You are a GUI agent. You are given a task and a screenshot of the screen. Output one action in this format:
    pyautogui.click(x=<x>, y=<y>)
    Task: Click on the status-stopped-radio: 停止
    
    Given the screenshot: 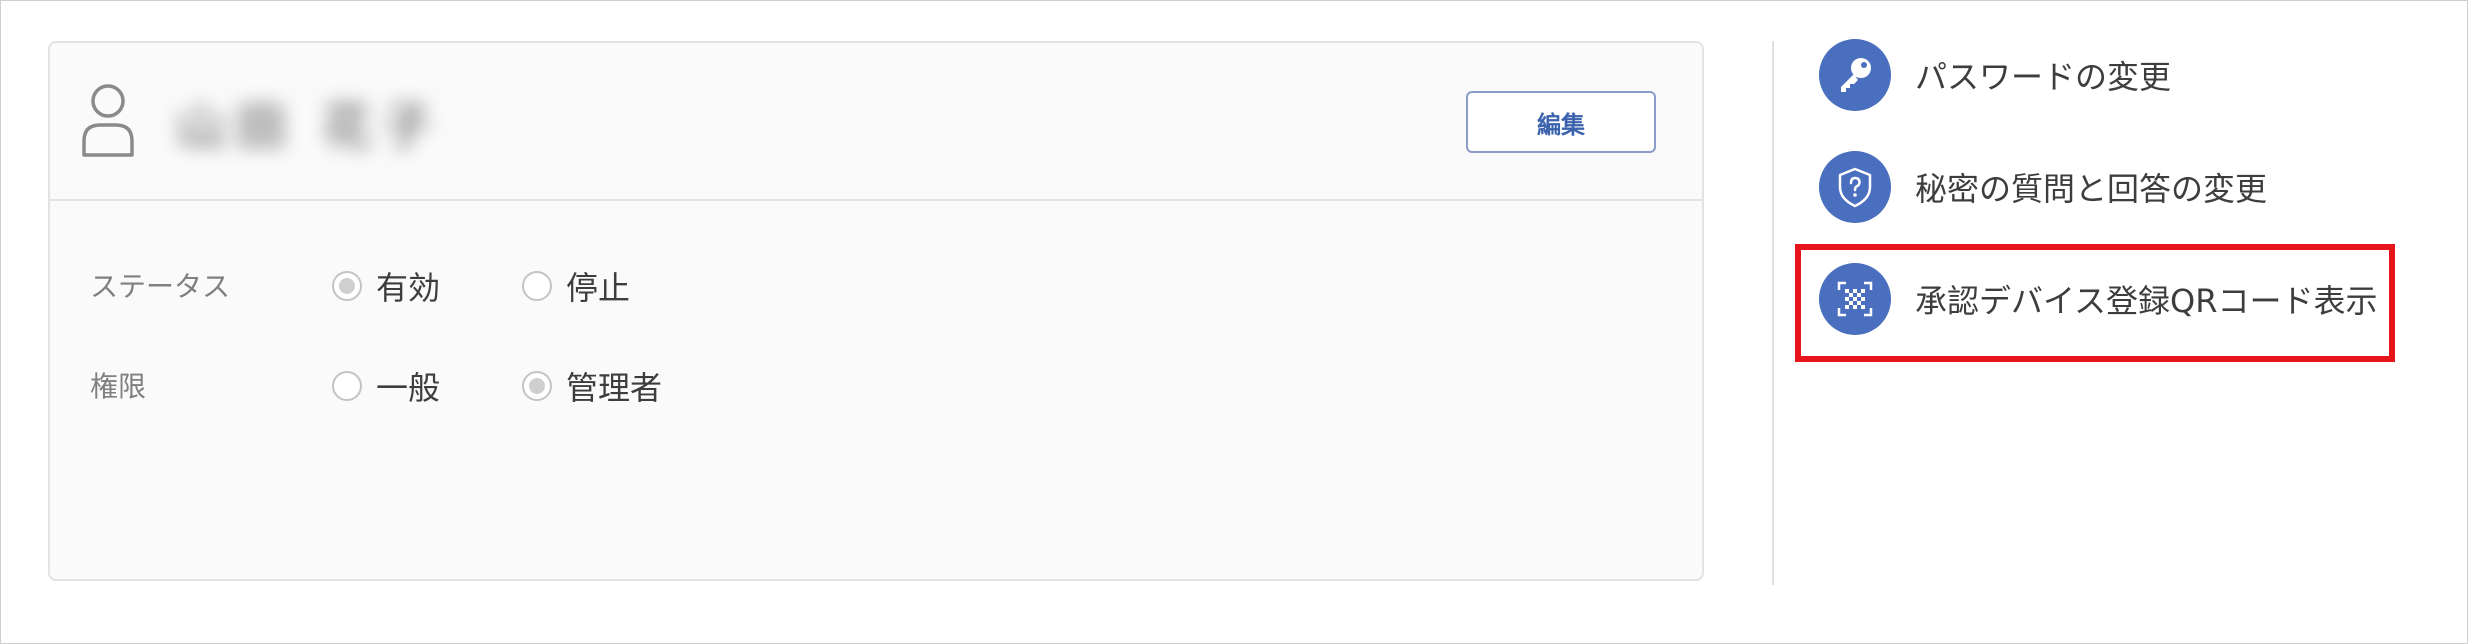 What is the action you would take?
    pyautogui.click(x=576, y=286)
    